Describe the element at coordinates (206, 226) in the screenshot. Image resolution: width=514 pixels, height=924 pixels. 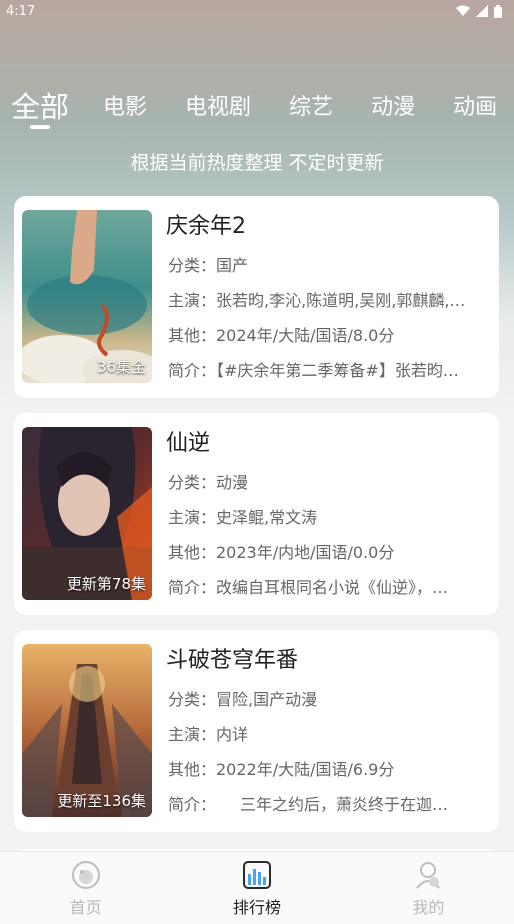
I see `item-title: 庆余年2` at that location.